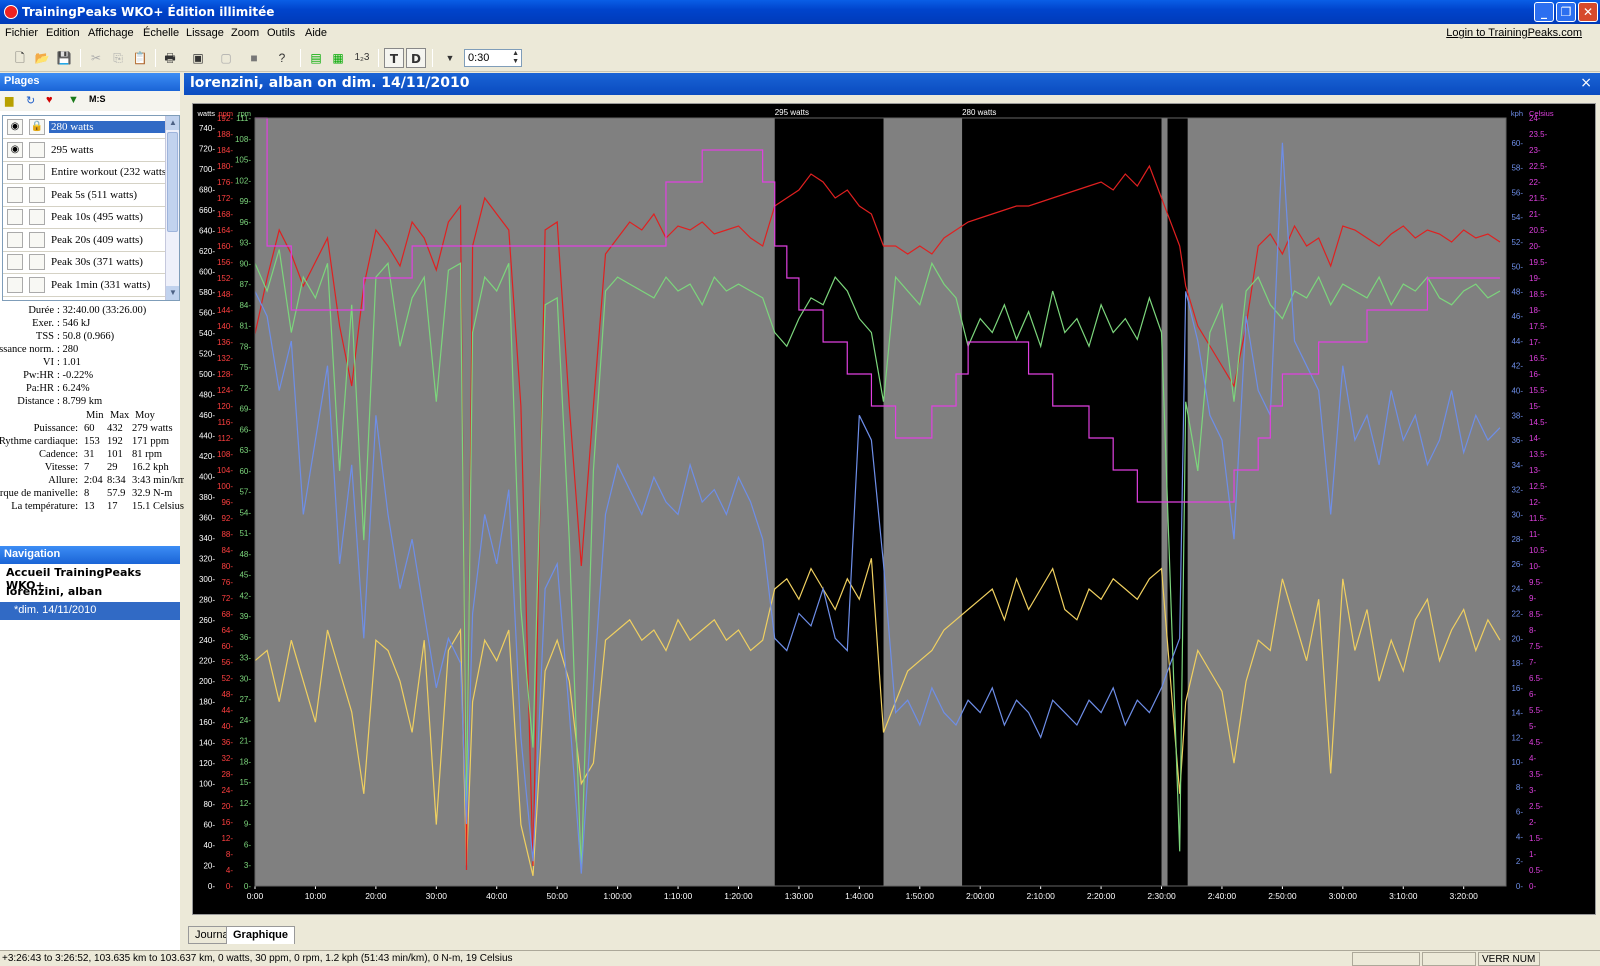 Image resolution: width=1600 pixels, height=966 pixels. What do you see at coordinates (118, 58) in the screenshot?
I see `copy-icon: ⎘` at bounding box center [118, 58].